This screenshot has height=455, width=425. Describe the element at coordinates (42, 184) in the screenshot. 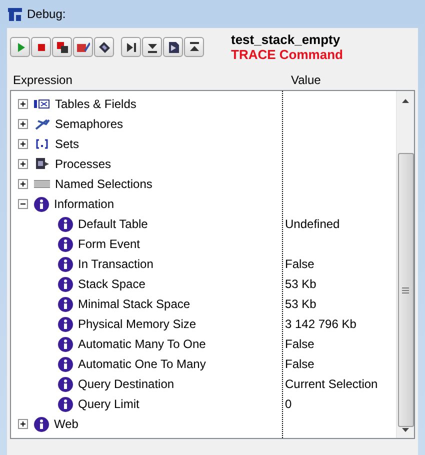

I see `list-icon` at that location.